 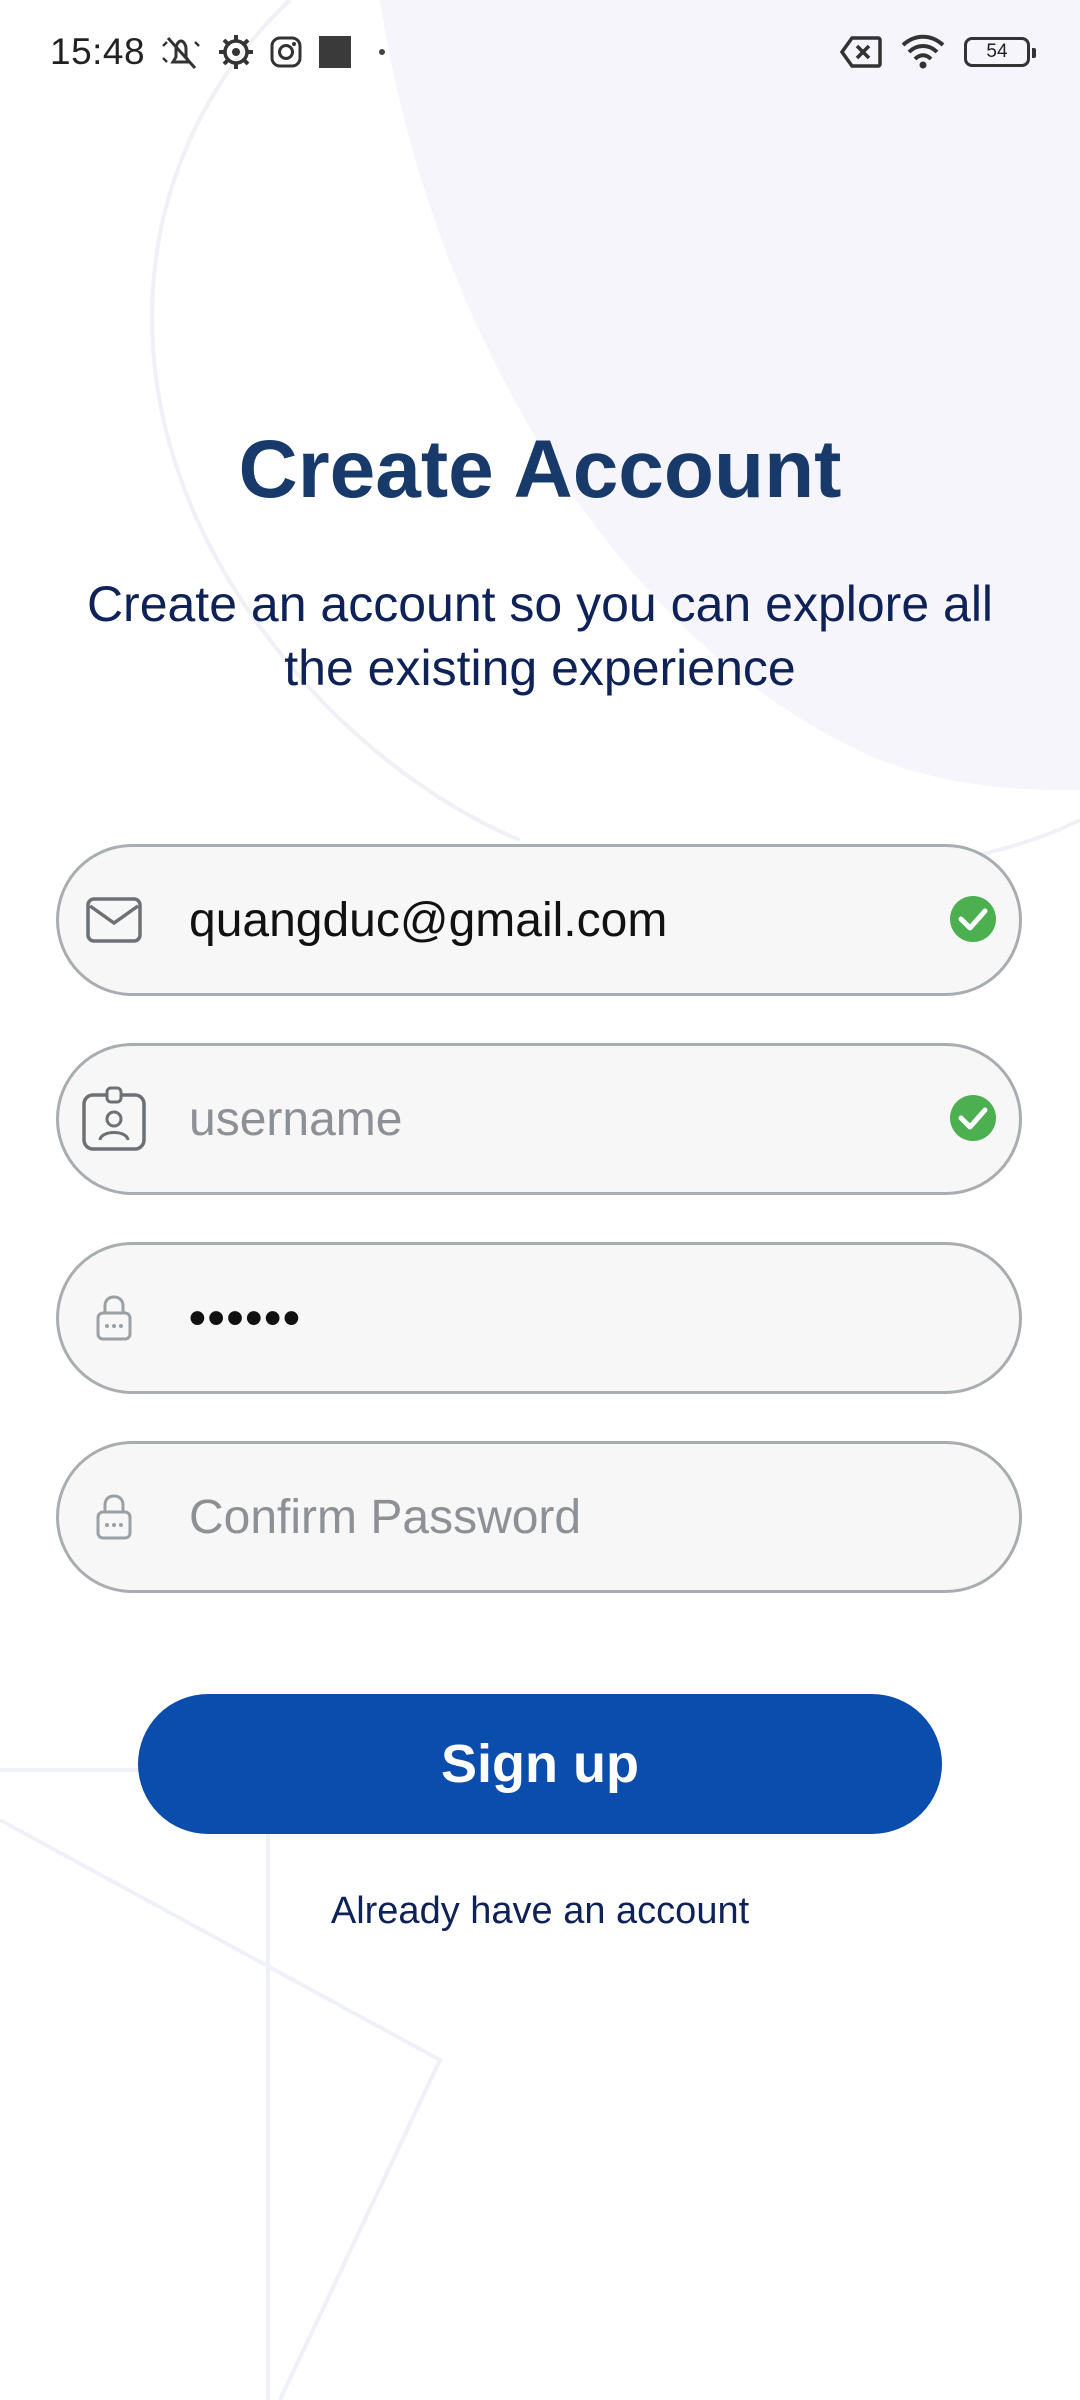 I want to click on mute-icon, so click(x=181, y=52).